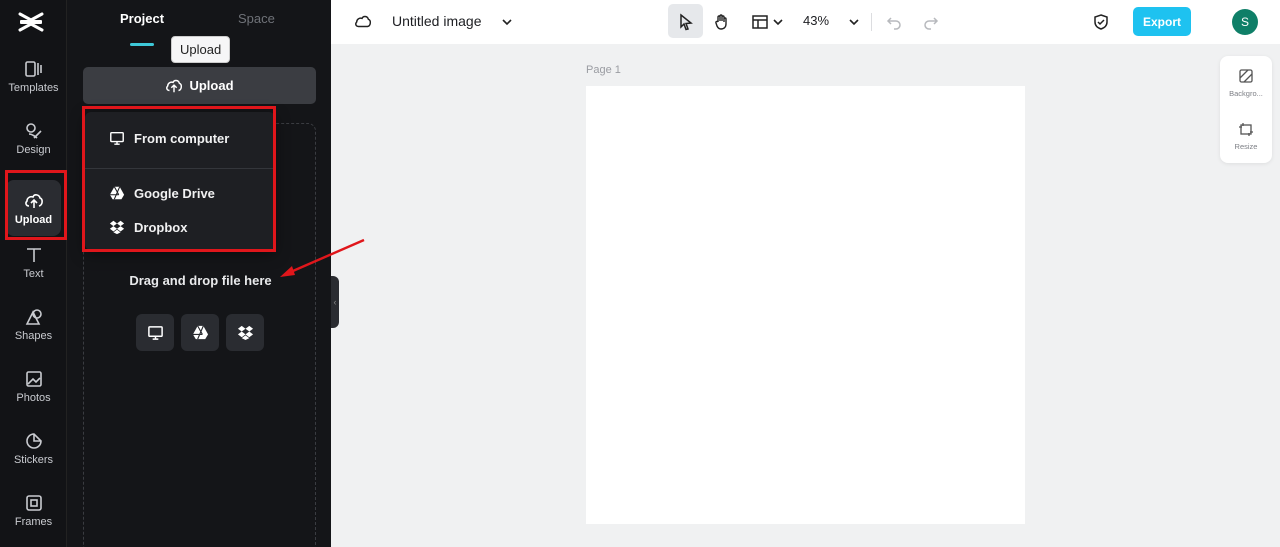  I want to click on pointer-icon, so click(686, 22).